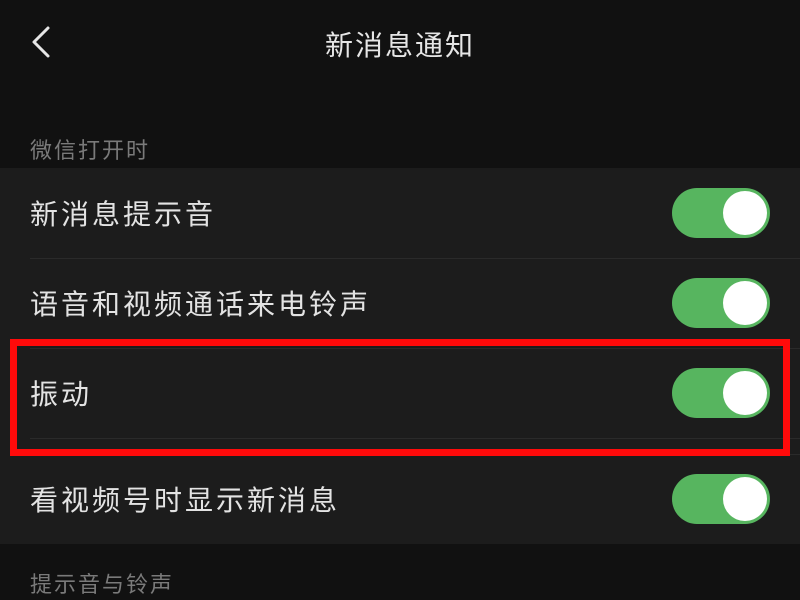 The image size is (800, 600). I want to click on setting-label: 语音和视频通话来电铃声, so click(201, 304).